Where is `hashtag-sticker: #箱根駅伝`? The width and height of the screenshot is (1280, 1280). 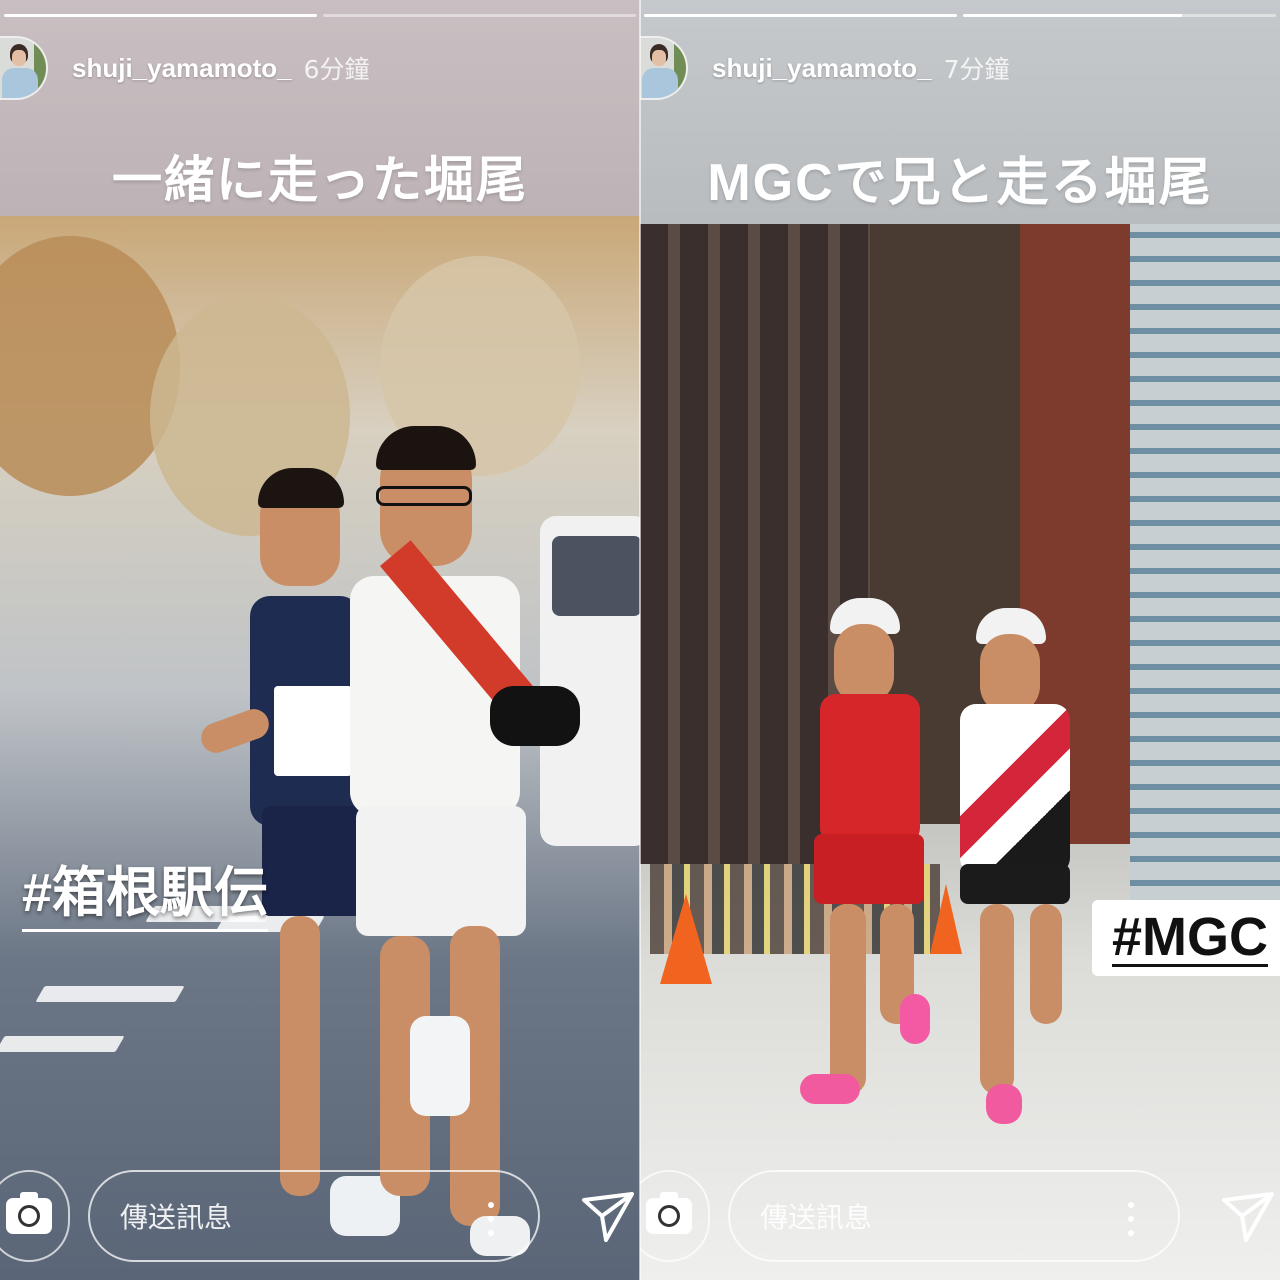
hashtag-sticker: #箱根駅伝 is located at coordinates (145, 890).